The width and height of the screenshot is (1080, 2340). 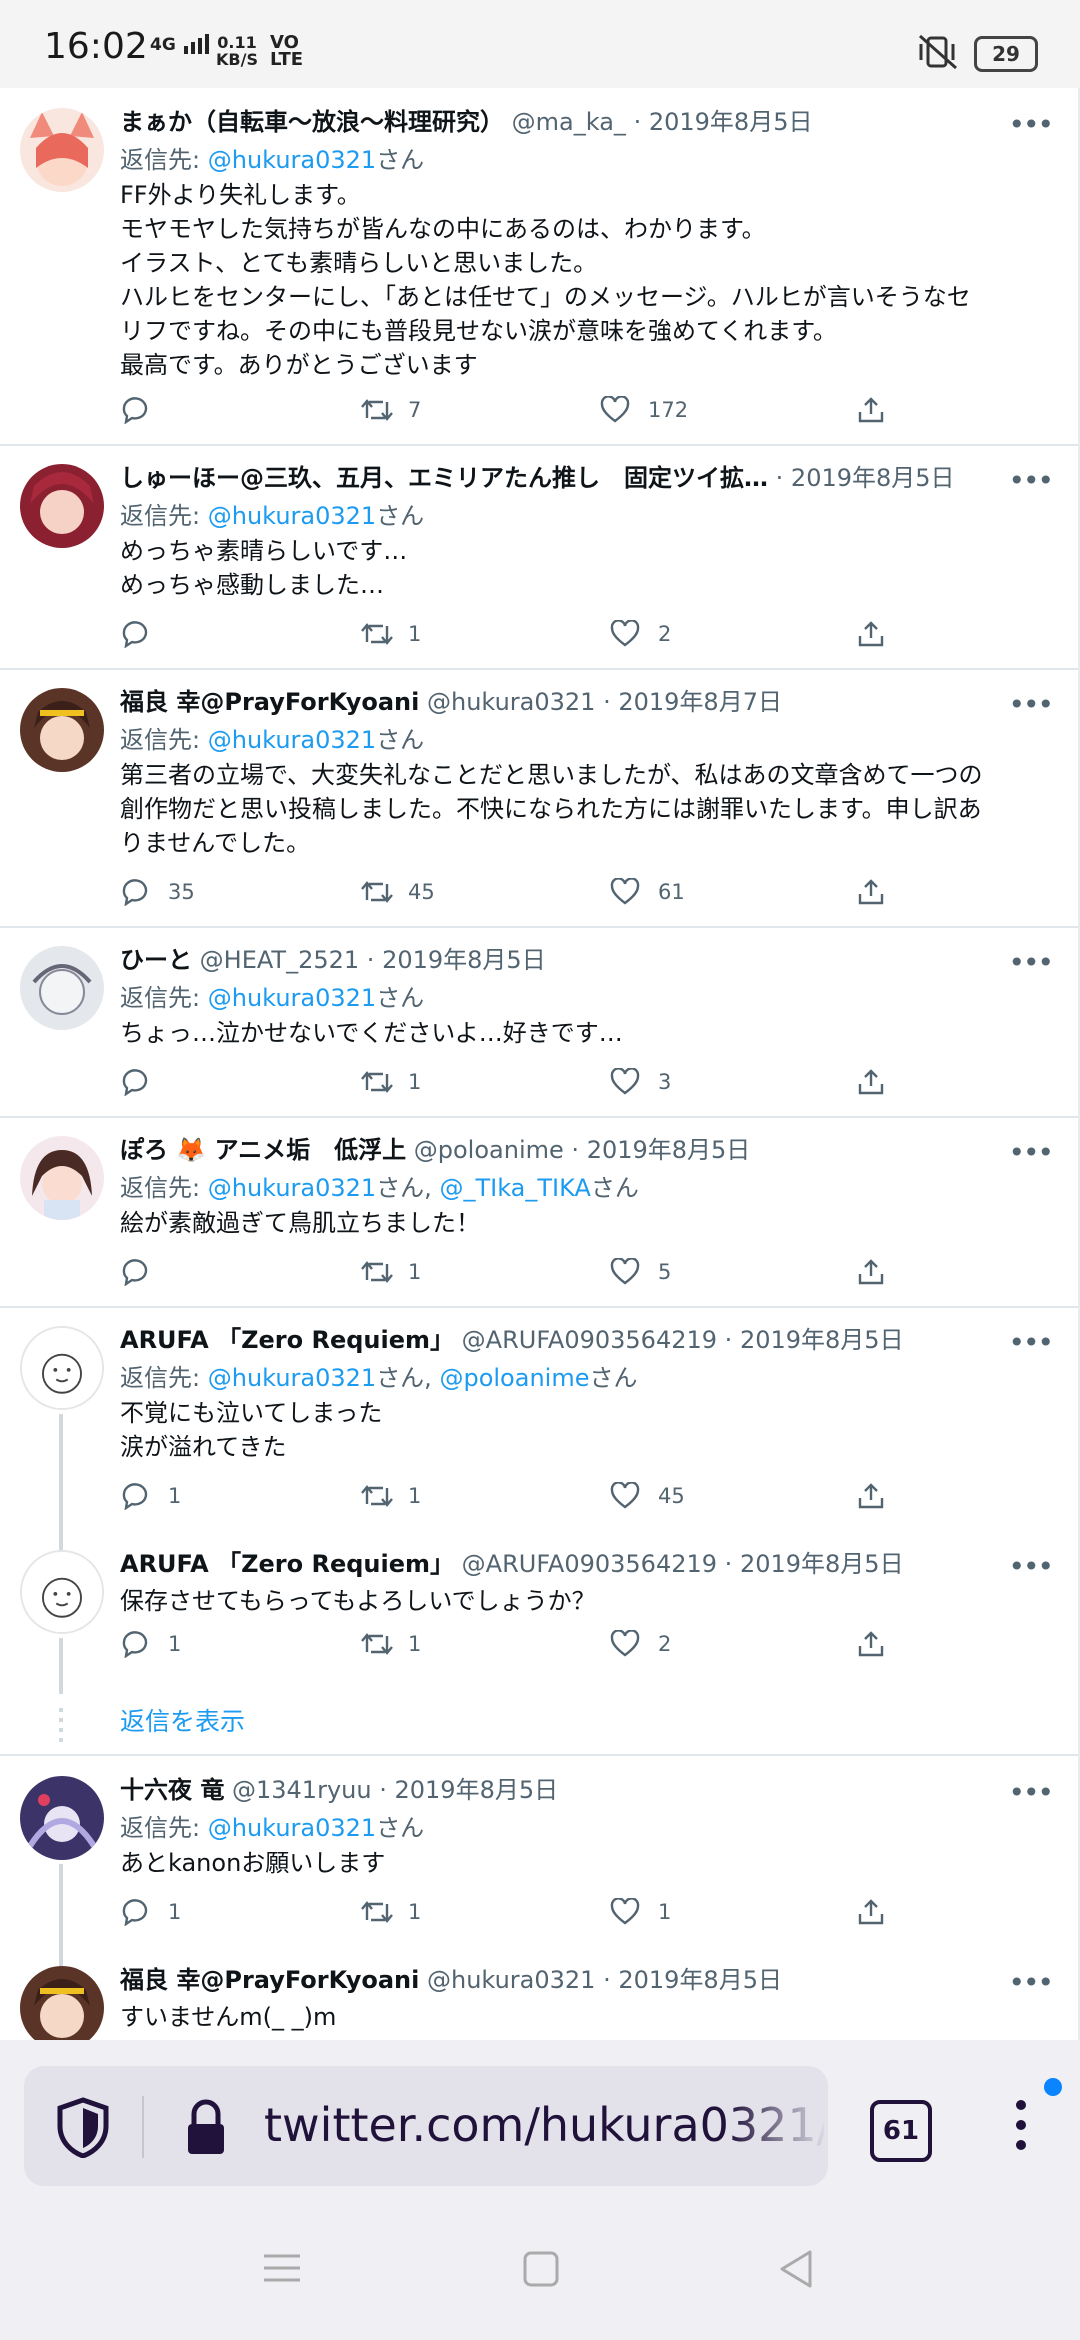 What do you see at coordinates (302, 1790) in the screenshot?
I see `author-handle: @1341ryuu` at bounding box center [302, 1790].